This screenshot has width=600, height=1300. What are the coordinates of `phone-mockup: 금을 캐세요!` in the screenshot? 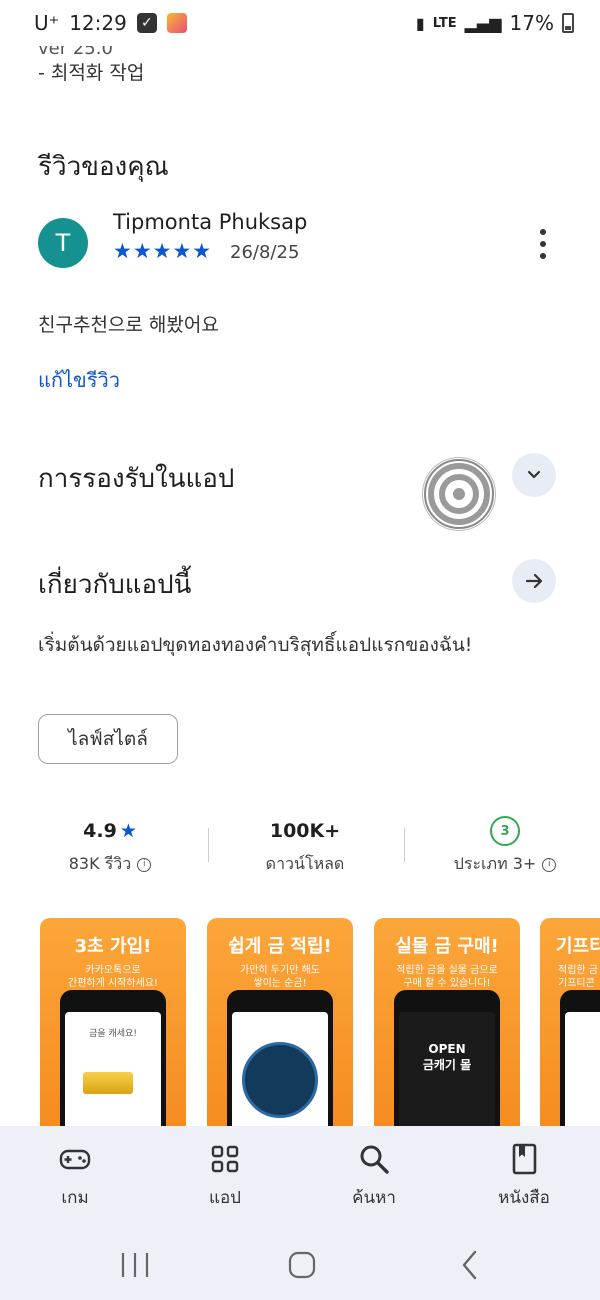 It's located at (113, 1058).